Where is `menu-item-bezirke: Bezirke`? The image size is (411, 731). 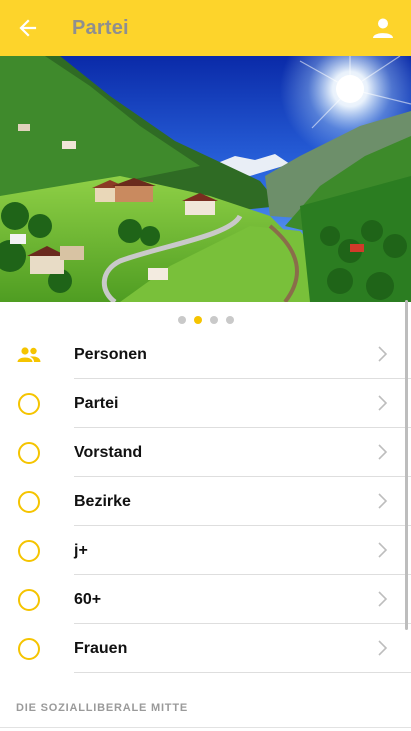 menu-item-bezirke: Bezirke is located at coordinates (205, 501).